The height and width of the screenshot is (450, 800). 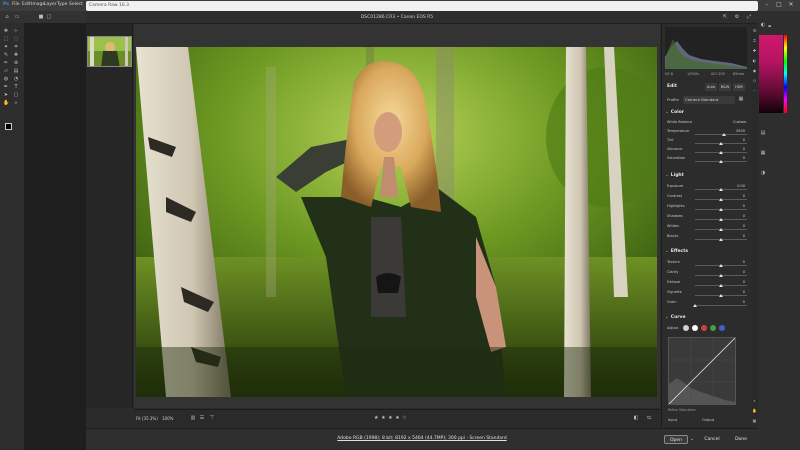 I want to click on menu-select: Select, so click(x=76, y=4).